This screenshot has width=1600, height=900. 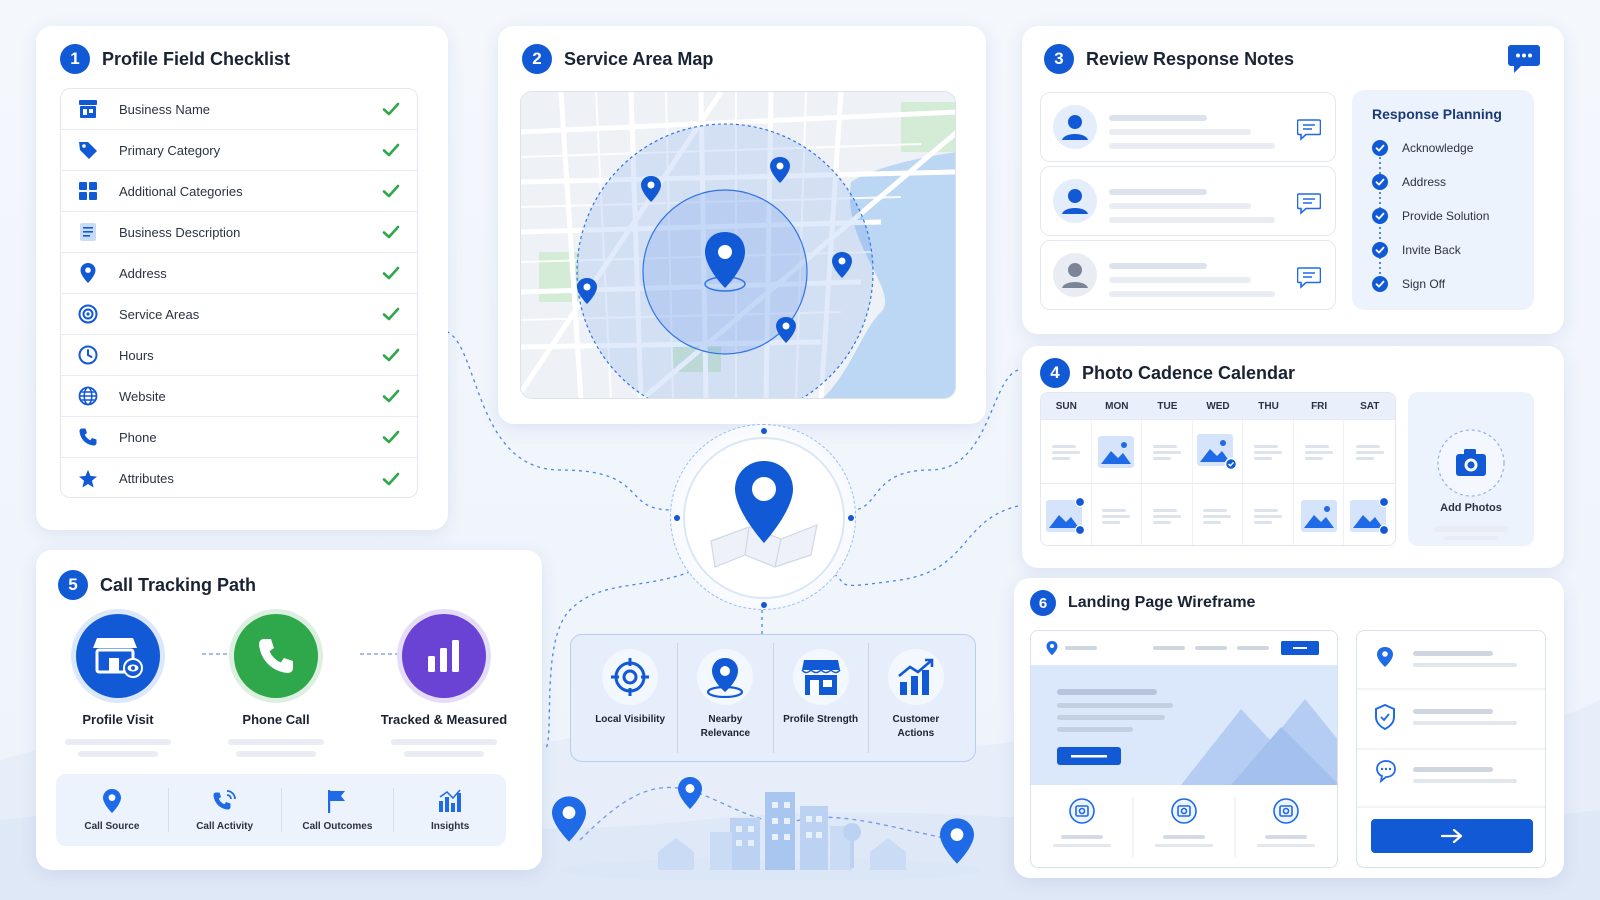 I want to click on call-activity-item: Call Activity, so click(x=225, y=810).